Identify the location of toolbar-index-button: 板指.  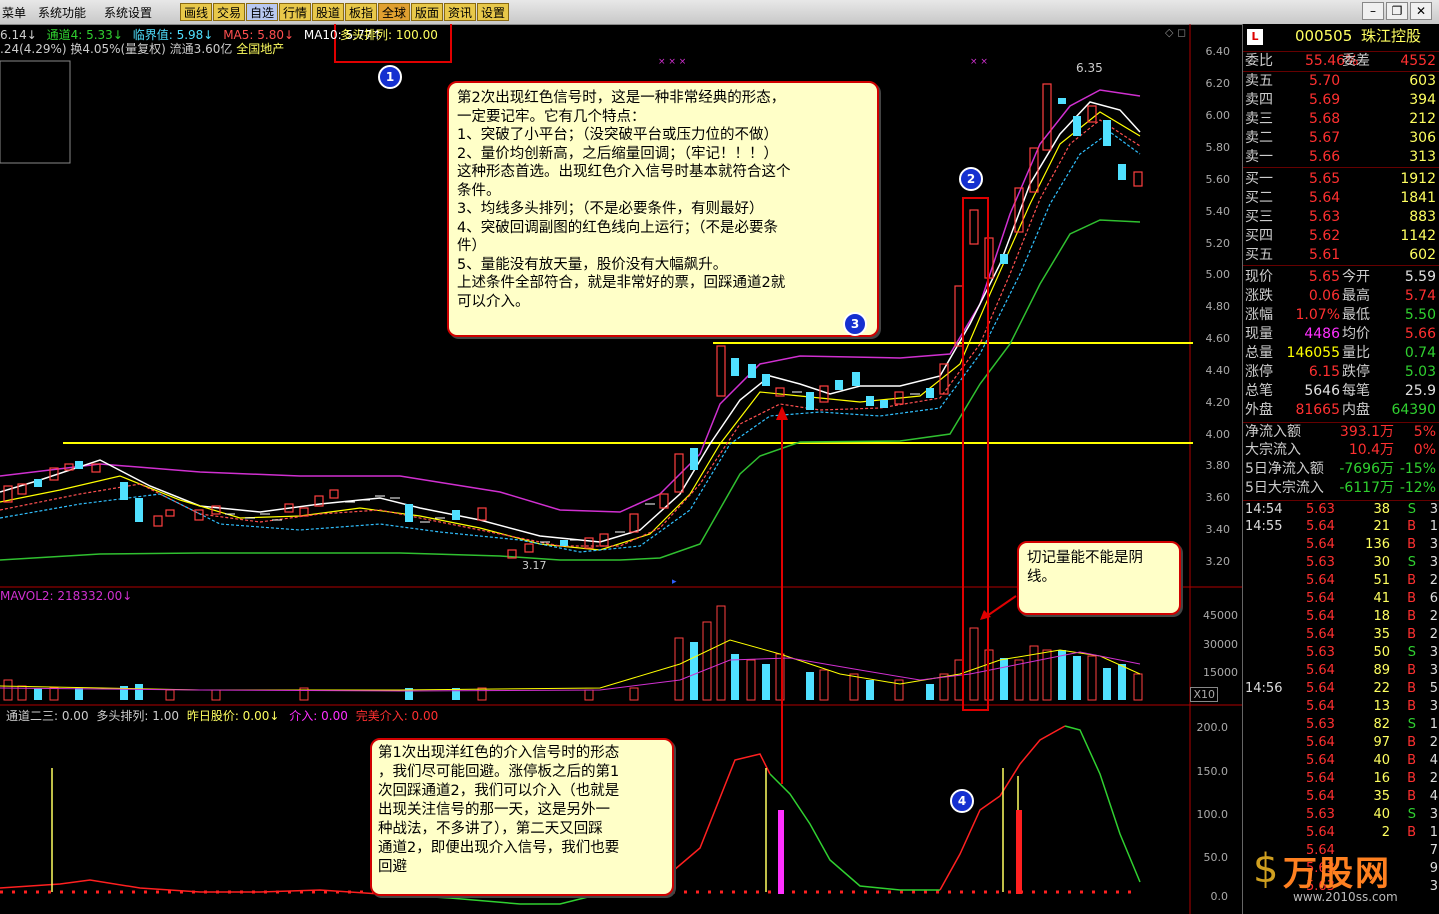
(361, 12).